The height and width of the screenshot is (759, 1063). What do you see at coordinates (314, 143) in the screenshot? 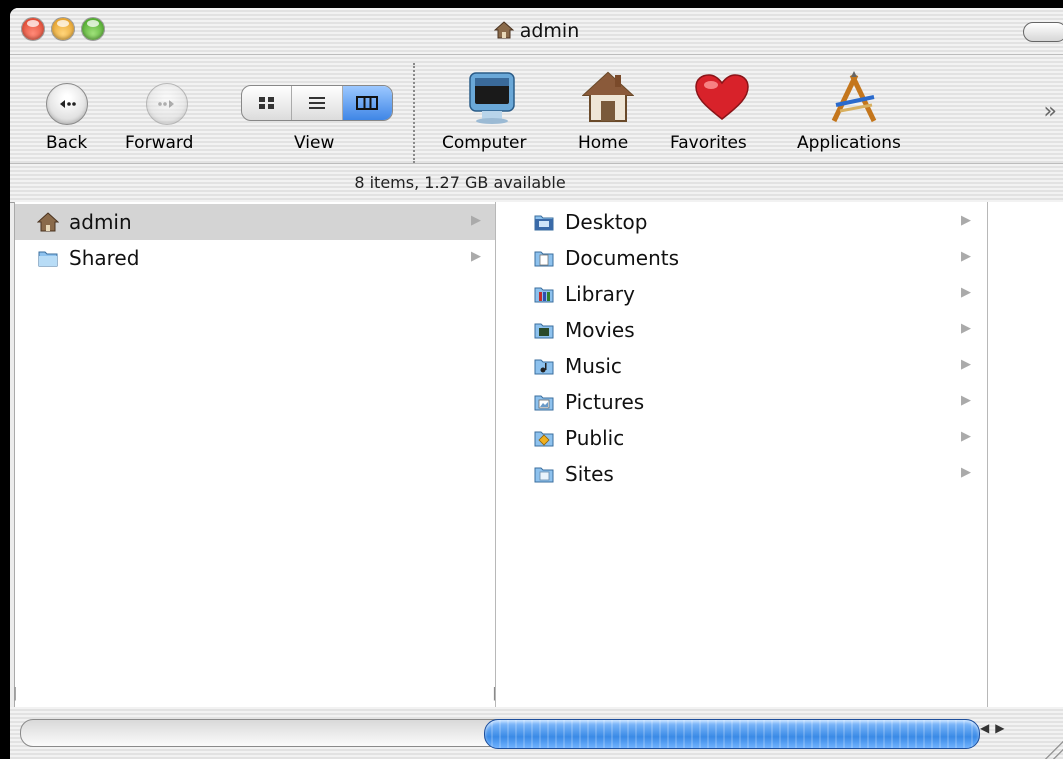
I see `view-label: View` at bounding box center [314, 143].